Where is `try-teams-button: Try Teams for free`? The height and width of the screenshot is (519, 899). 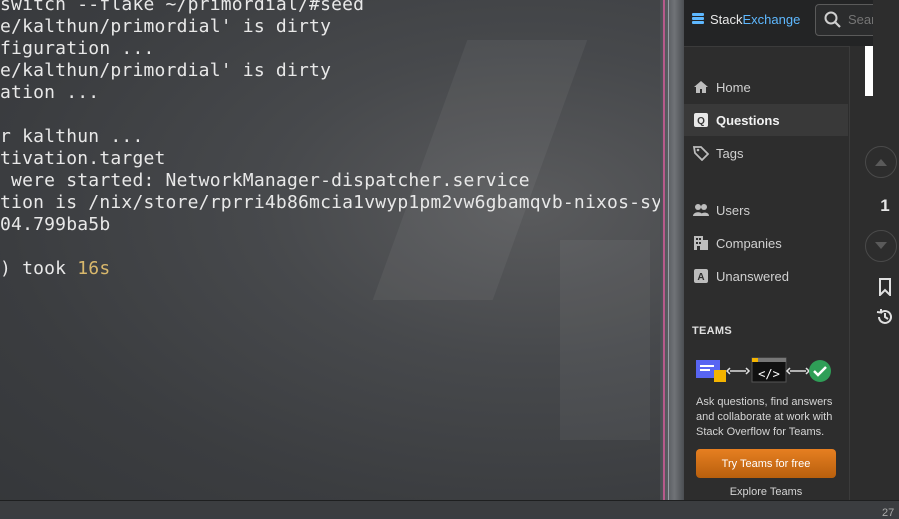 try-teams-button: Try Teams for free is located at coordinates (766, 463).